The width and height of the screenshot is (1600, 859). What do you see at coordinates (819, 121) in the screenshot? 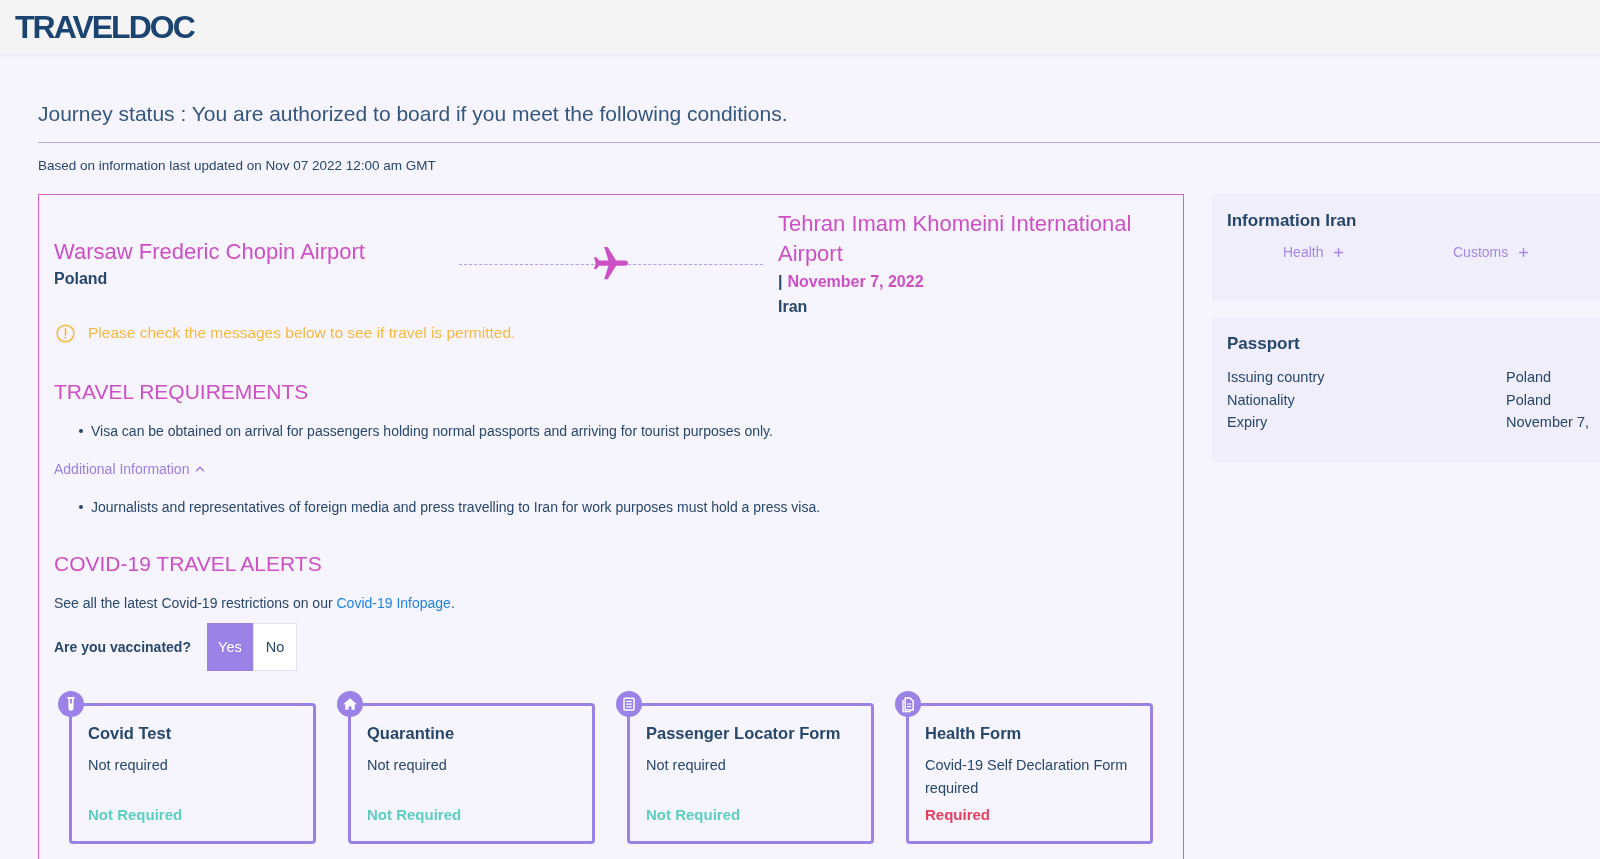
I see `journey-status-title: Journey status : You are authorized to board if you meet the following conditions.` at bounding box center [819, 121].